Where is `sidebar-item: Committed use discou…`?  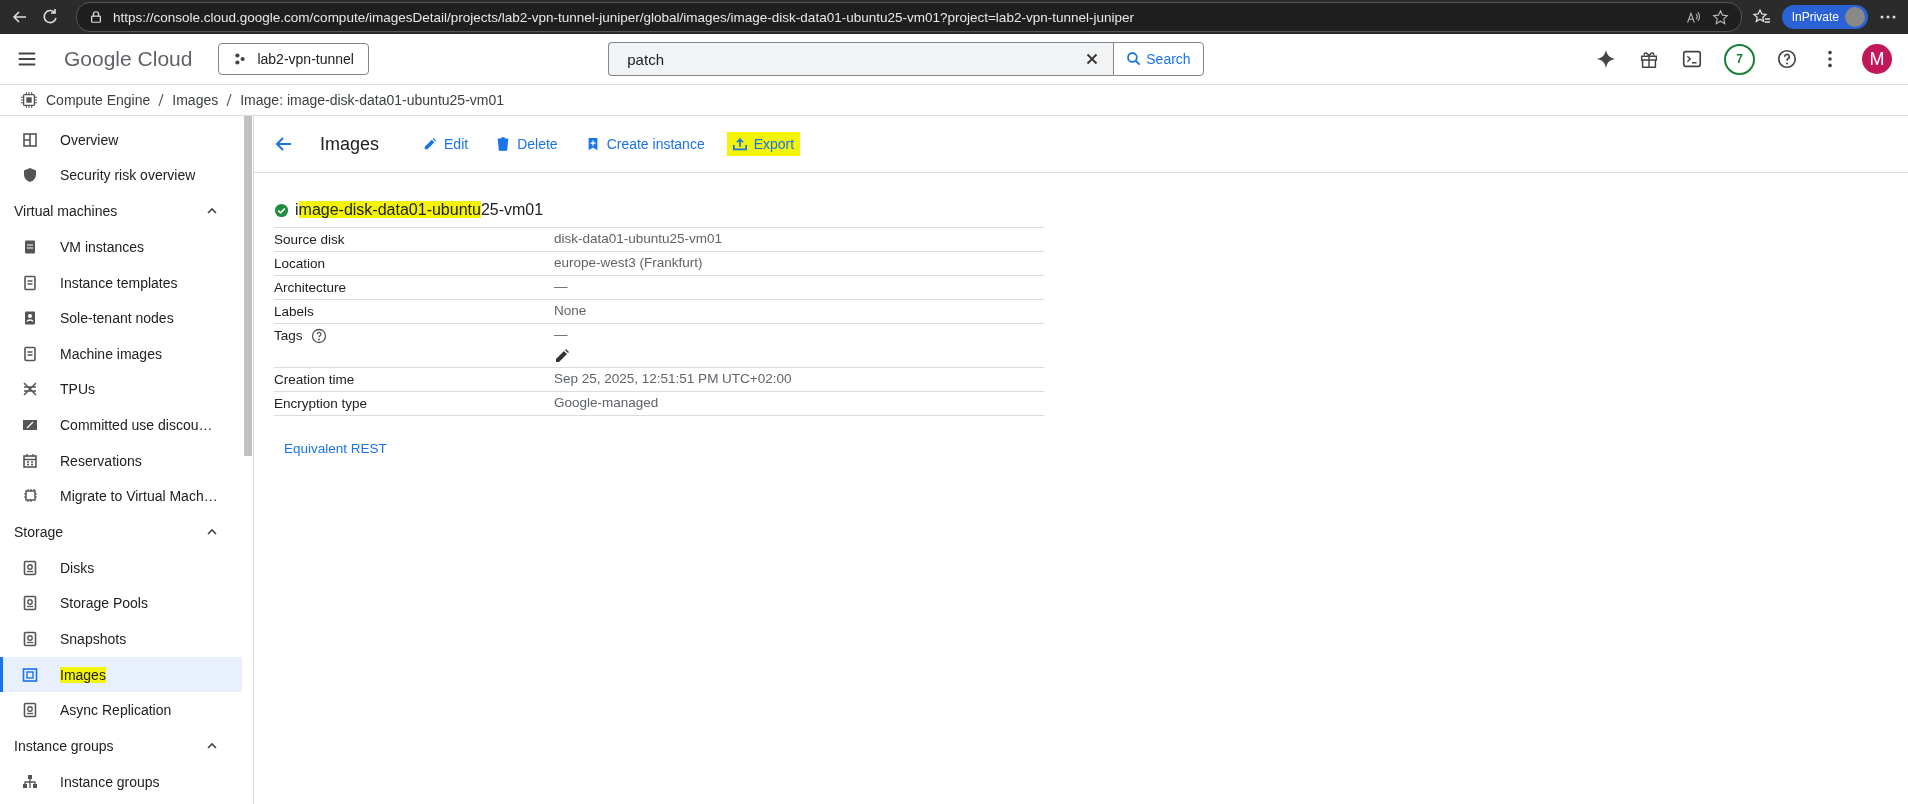
sidebar-item: Committed use discou… is located at coordinates (121, 425).